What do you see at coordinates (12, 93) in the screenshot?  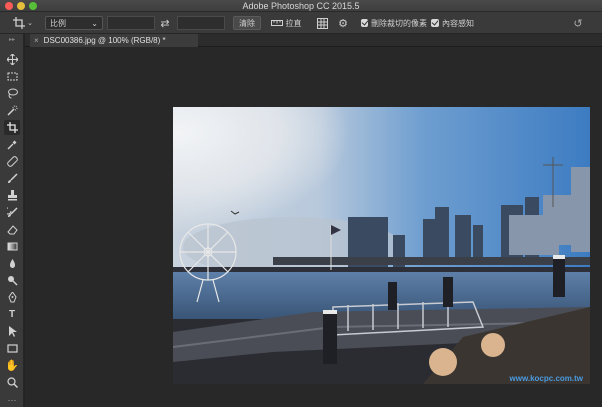 I see `lasso-tool-icon` at bounding box center [12, 93].